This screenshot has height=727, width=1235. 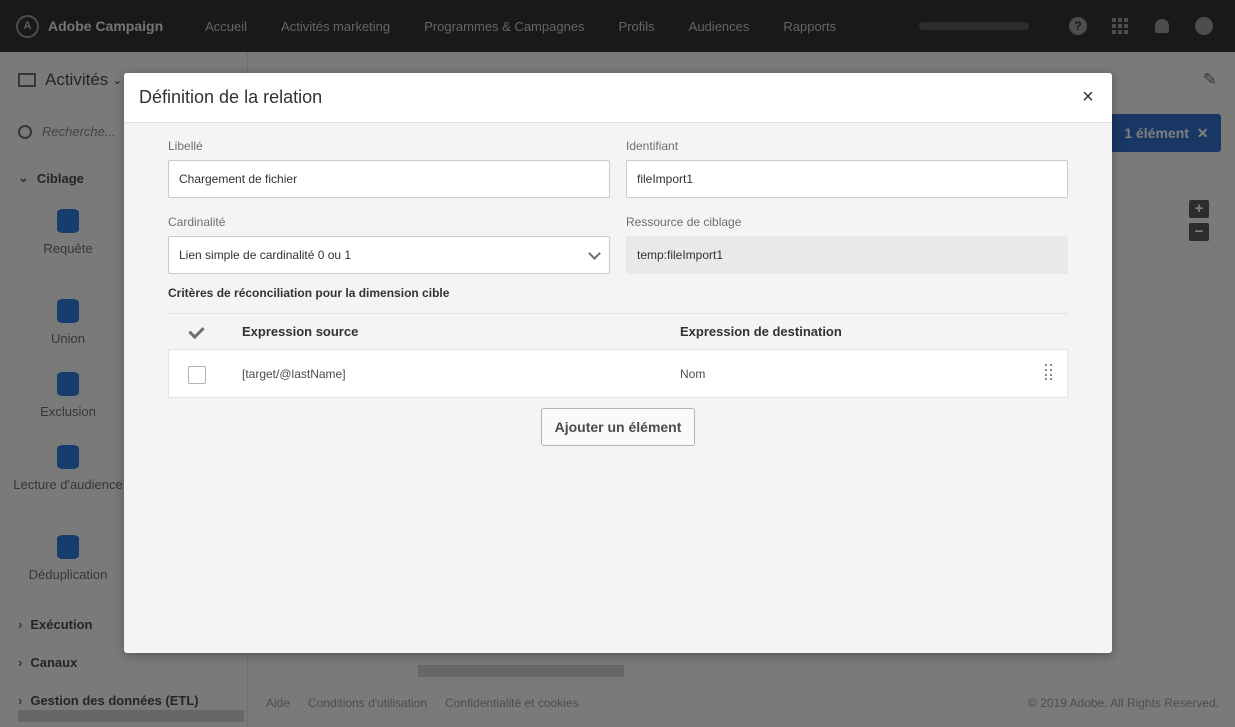 What do you see at coordinates (265, 255) in the screenshot?
I see `cardinality-select-value: Lien simple de cardinalité 0 ou 1` at bounding box center [265, 255].